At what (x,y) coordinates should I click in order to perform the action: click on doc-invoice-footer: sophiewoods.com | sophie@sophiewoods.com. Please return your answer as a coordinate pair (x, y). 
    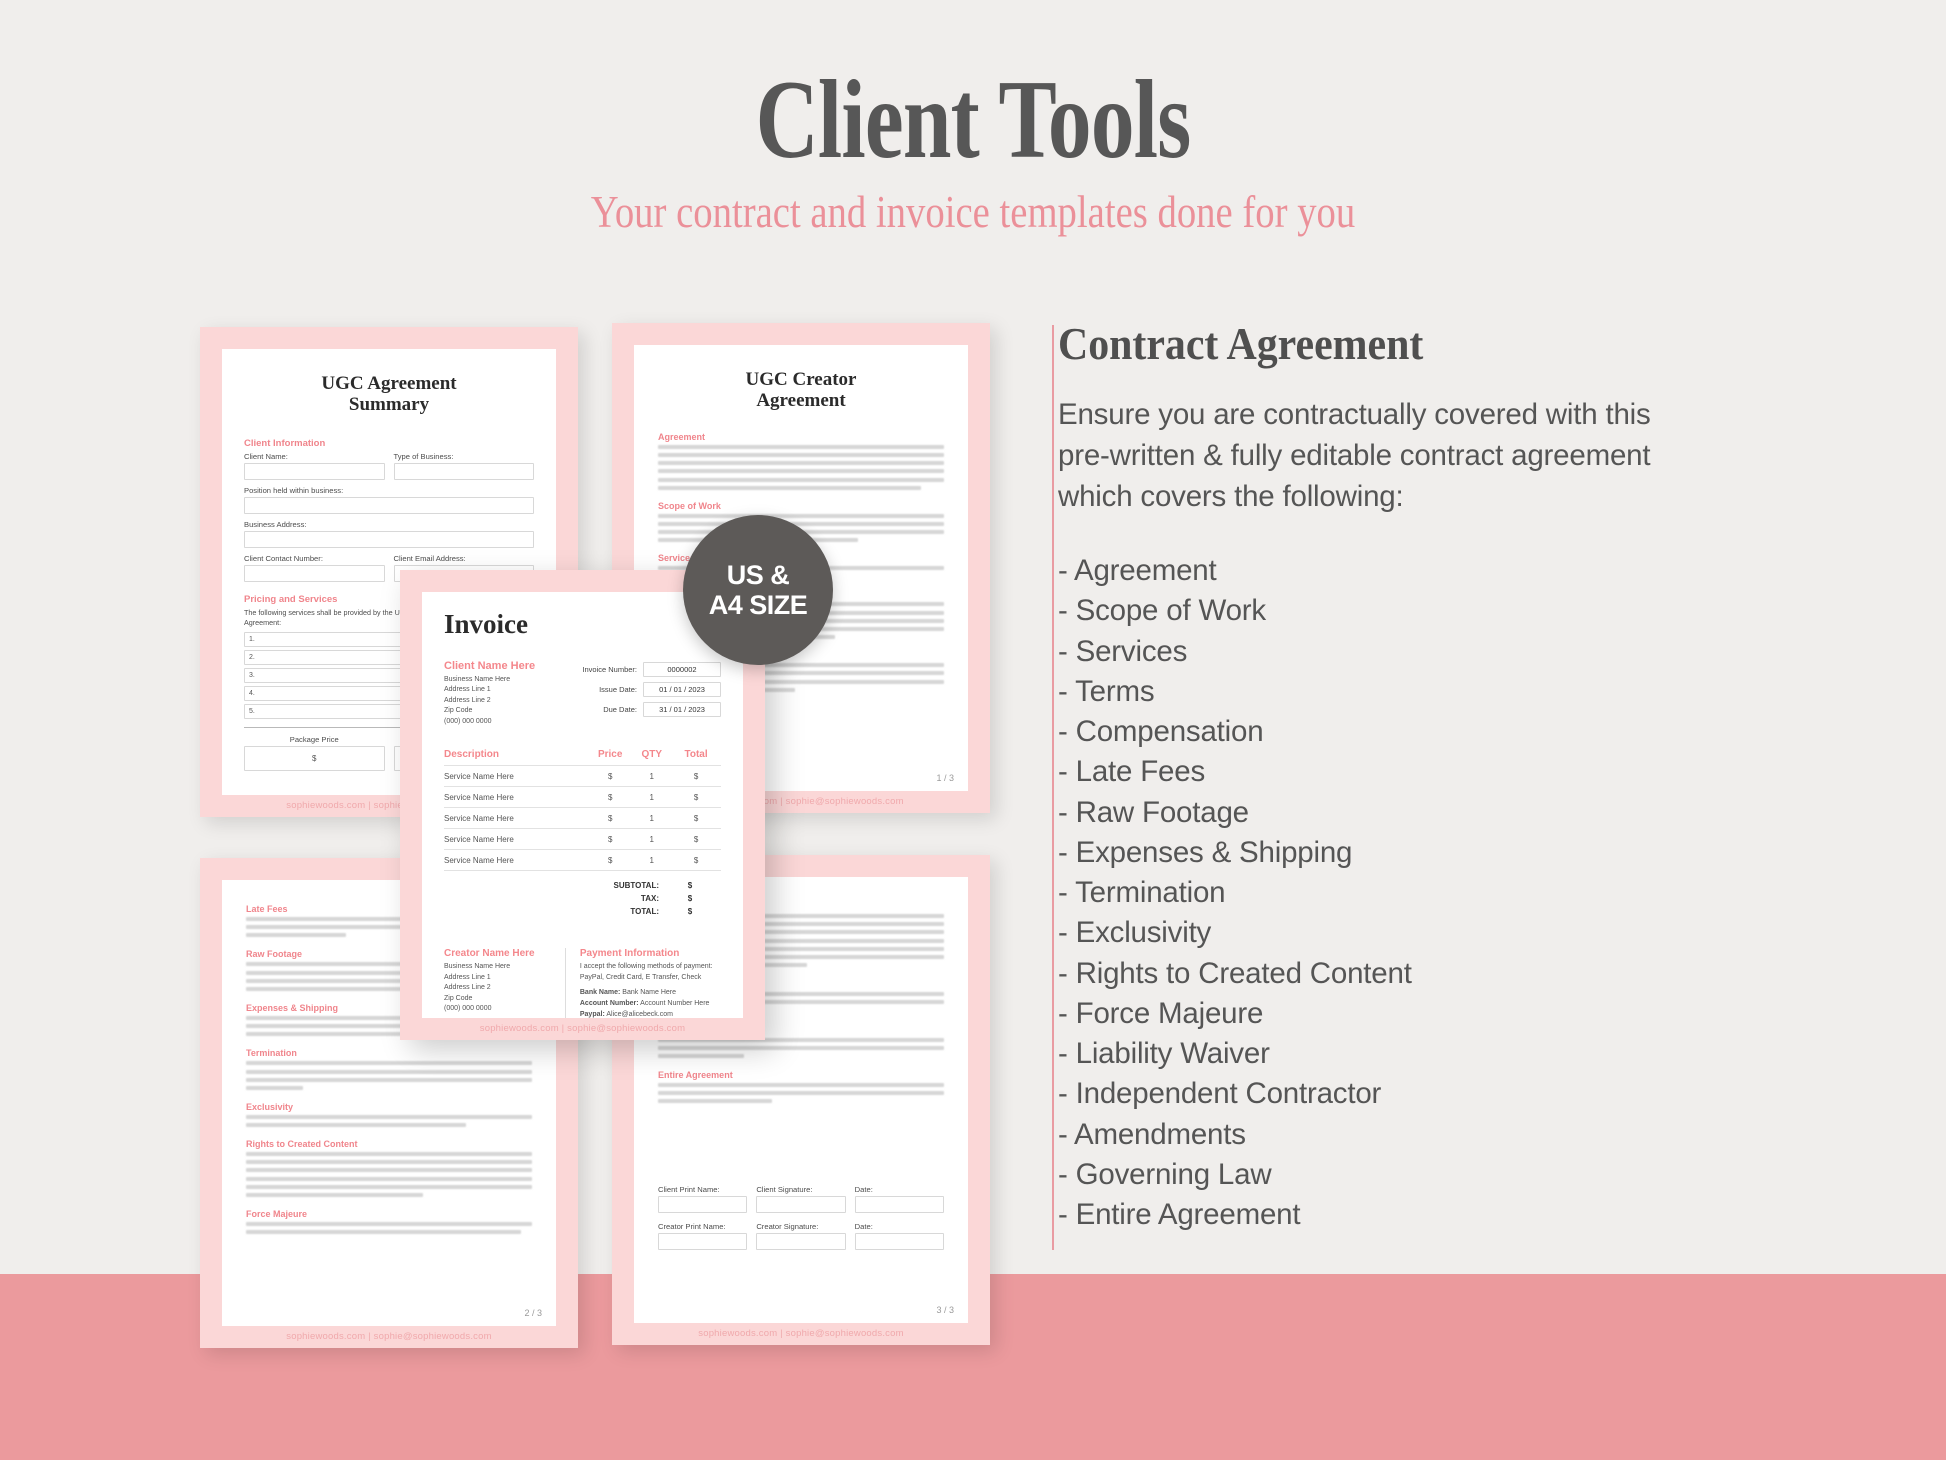
    Looking at the image, I should click on (582, 1028).